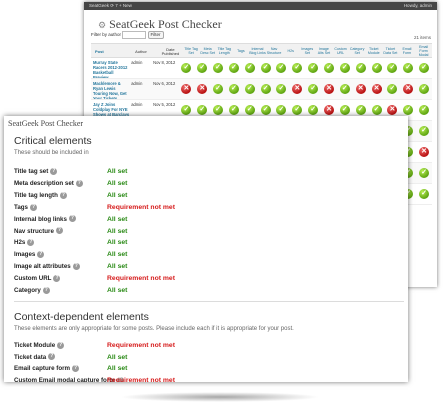  Describe the element at coordinates (373, 50) in the screenshot. I see `column-header: Ticket Module` at that location.